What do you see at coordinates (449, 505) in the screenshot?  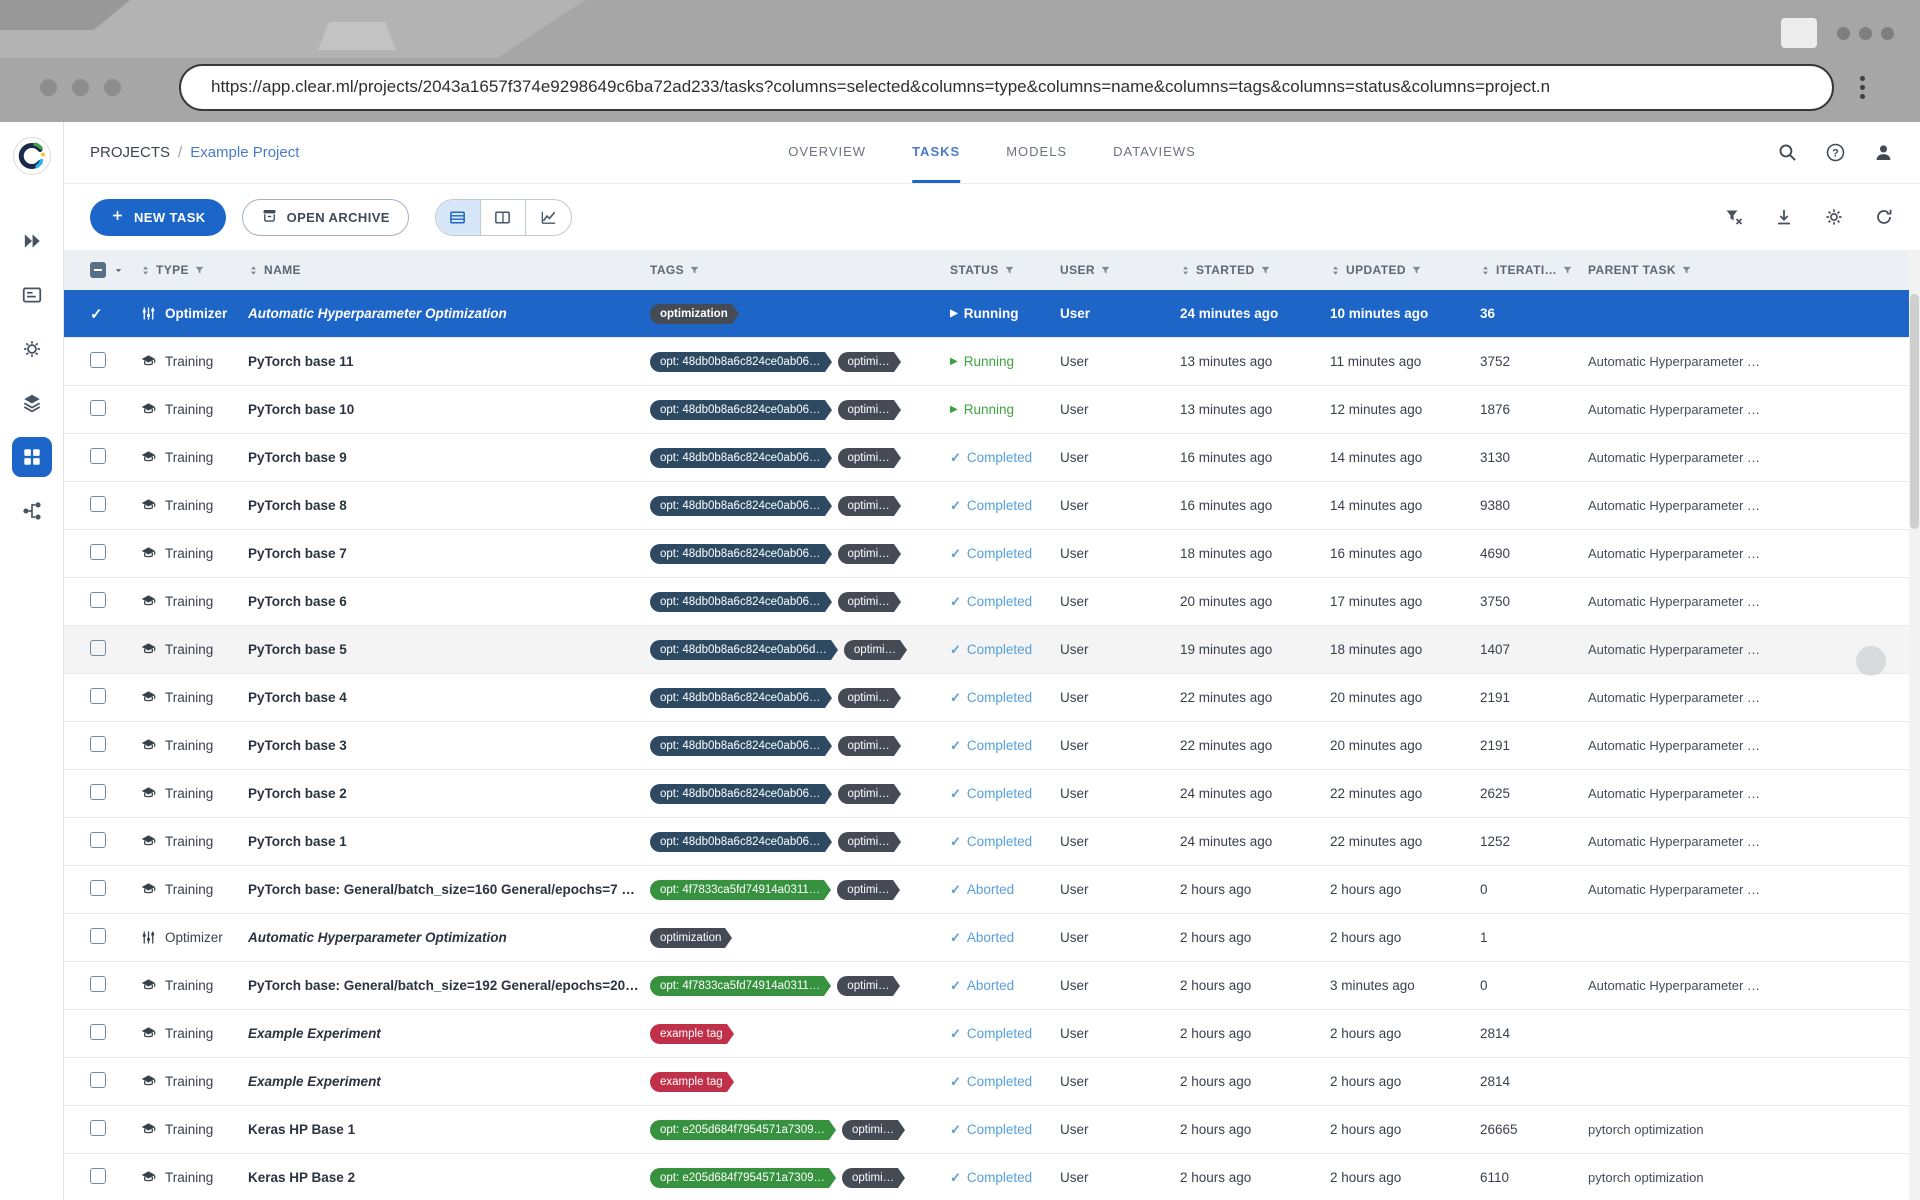 I see `task-name: PyTorch base 8` at bounding box center [449, 505].